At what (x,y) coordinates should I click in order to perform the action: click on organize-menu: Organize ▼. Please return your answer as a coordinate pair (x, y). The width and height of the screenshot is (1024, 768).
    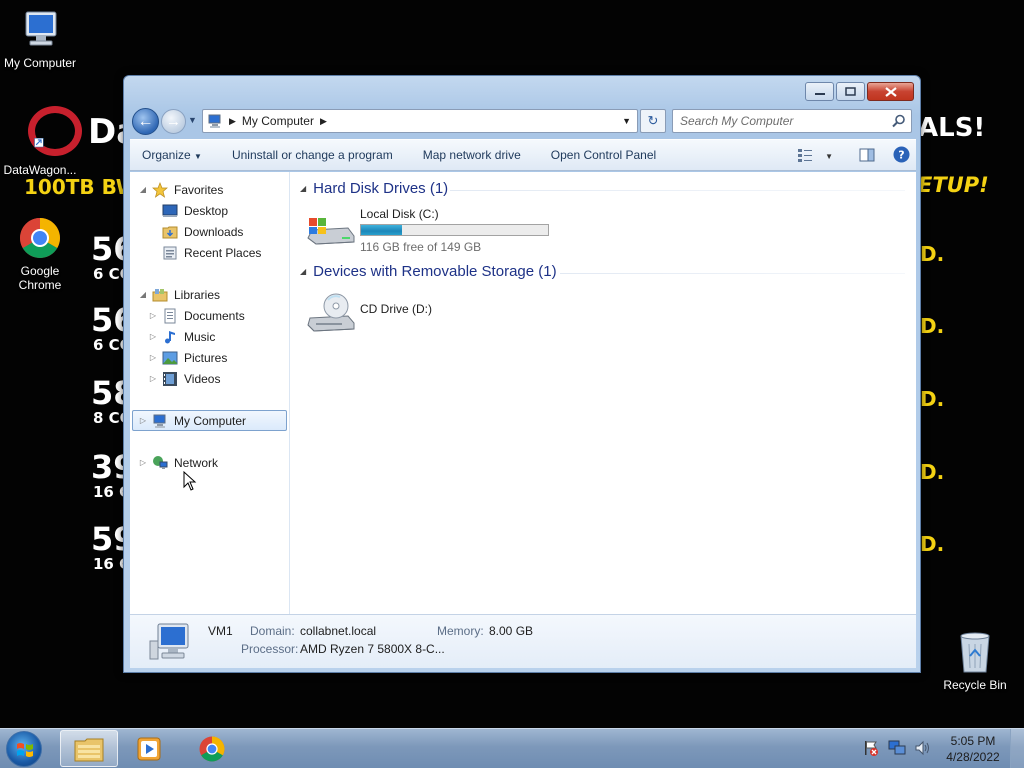
    Looking at the image, I should click on (172, 155).